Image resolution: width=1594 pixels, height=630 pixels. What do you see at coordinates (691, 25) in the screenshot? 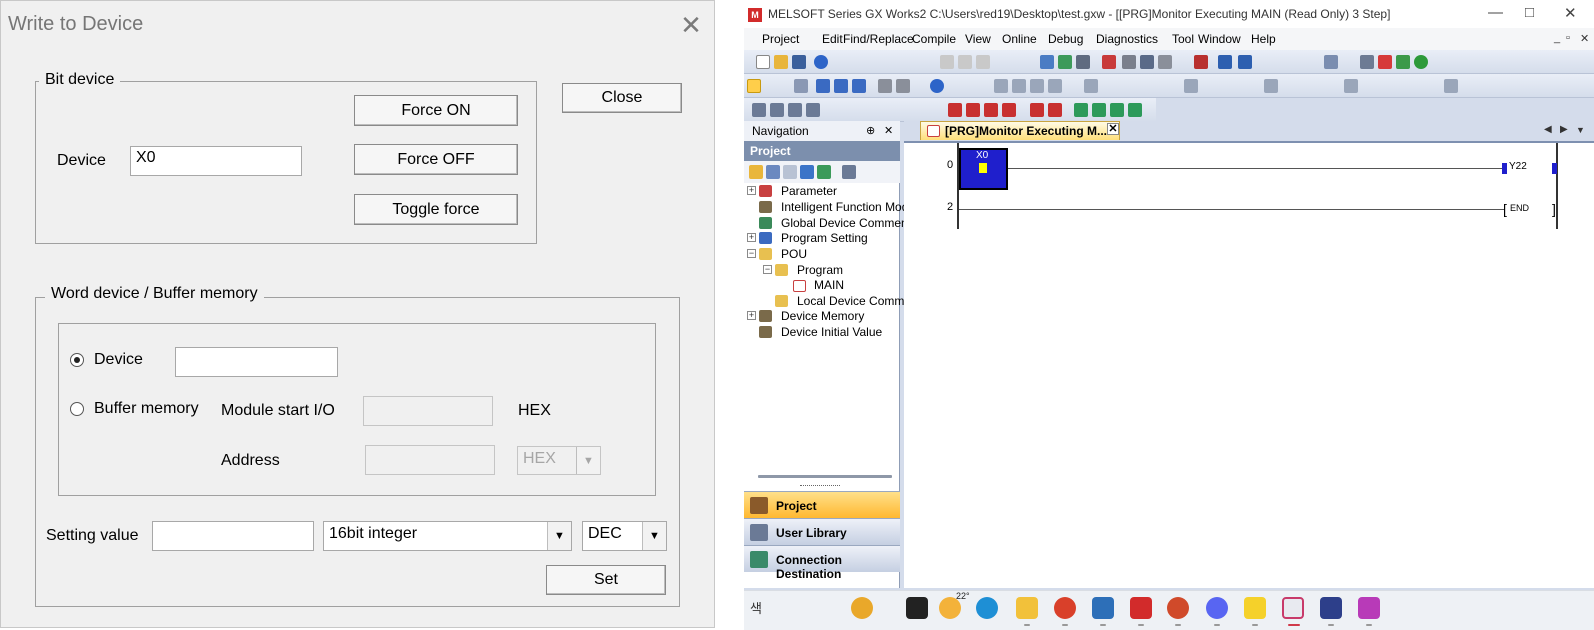
I see `dialog-close-icon: ✕` at bounding box center [691, 25].